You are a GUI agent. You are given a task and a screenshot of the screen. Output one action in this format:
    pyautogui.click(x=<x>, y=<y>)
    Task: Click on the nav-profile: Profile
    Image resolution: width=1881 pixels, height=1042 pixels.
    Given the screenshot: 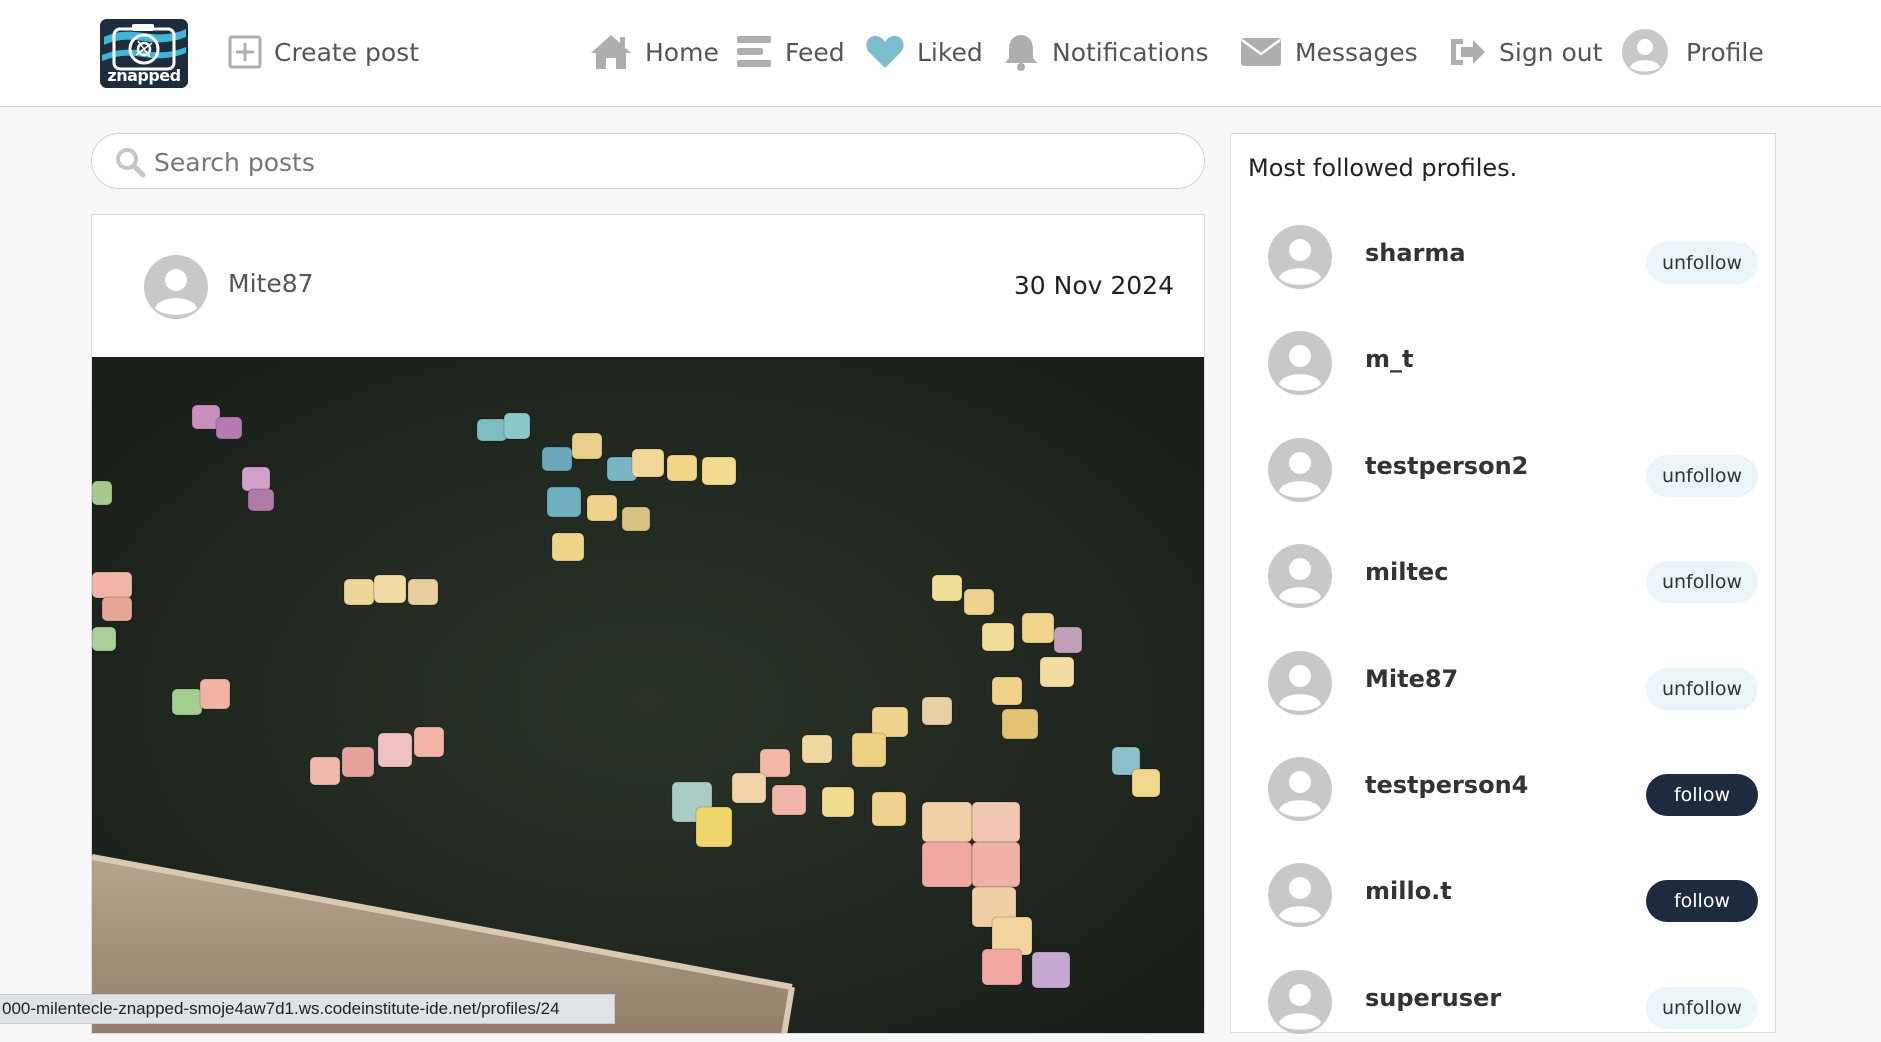 What is the action you would take?
    pyautogui.click(x=1693, y=52)
    